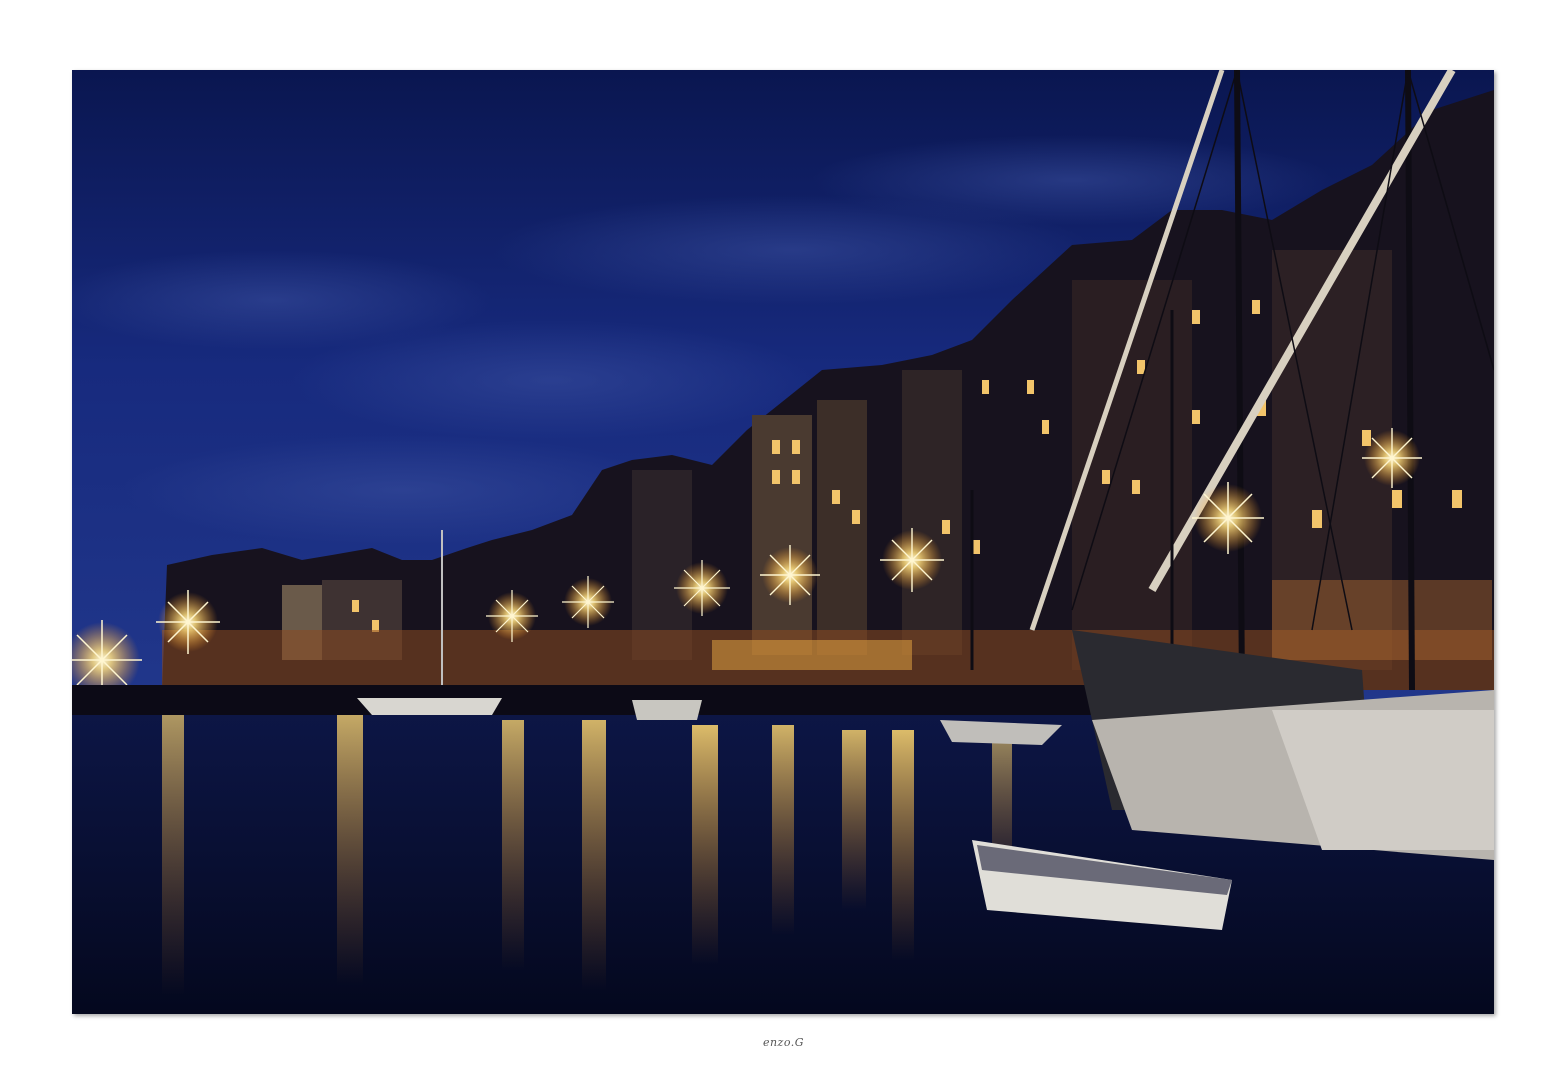 The width and height of the screenshot is (1567, 1080). Describe the element at coordinates (622, 700) in the screenshot. I see `quay-wall` at that location.